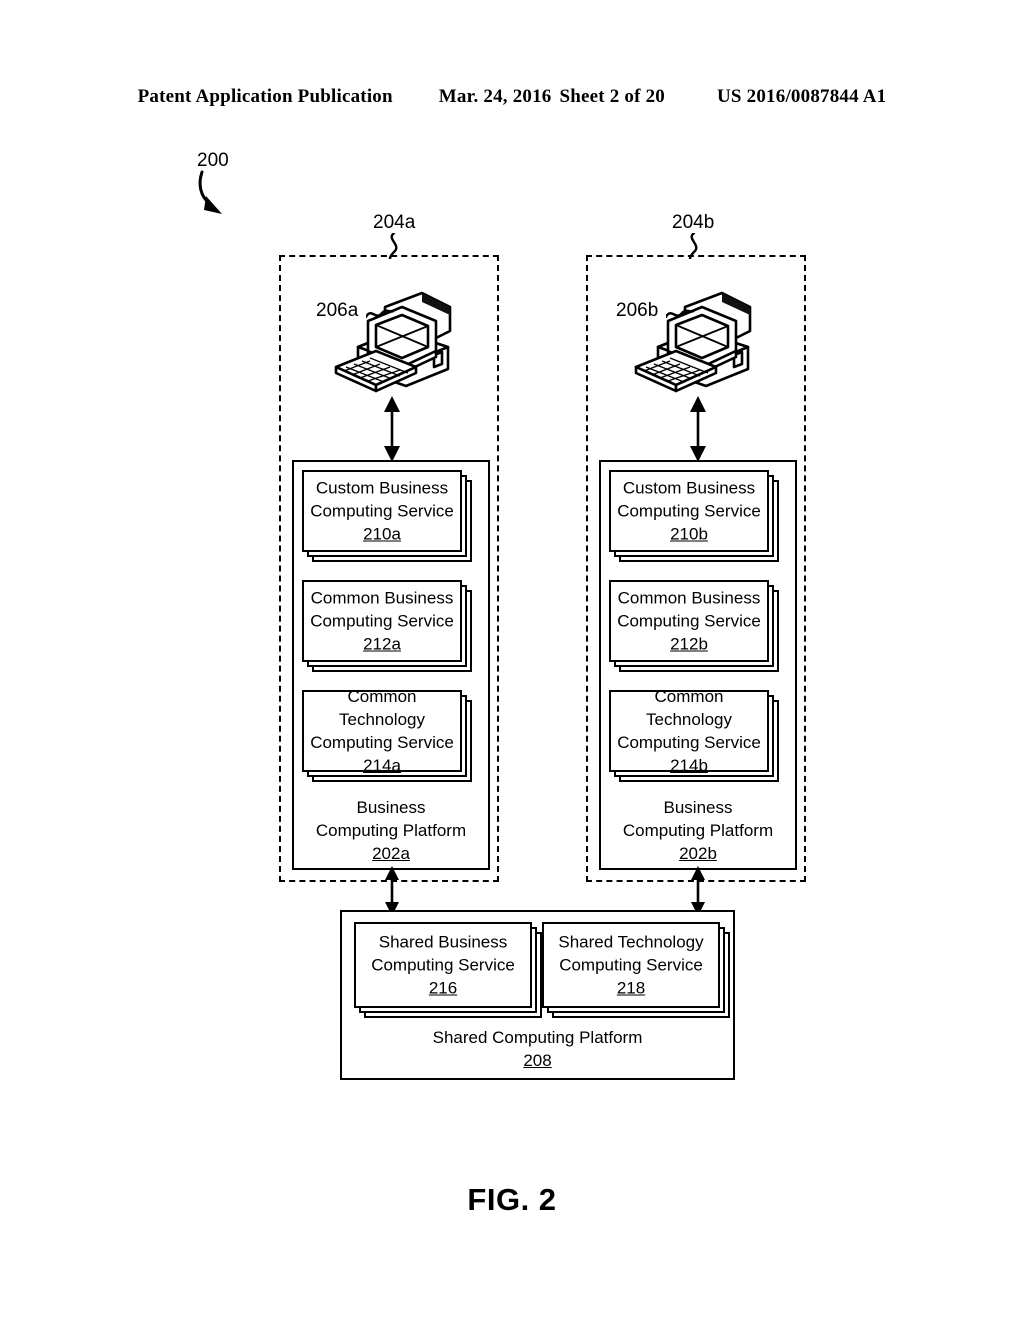 This screenshot has width=1024, height=1320. I want to click on platform-label-202a: Business Computing Platform 202a, so click(391, 830).